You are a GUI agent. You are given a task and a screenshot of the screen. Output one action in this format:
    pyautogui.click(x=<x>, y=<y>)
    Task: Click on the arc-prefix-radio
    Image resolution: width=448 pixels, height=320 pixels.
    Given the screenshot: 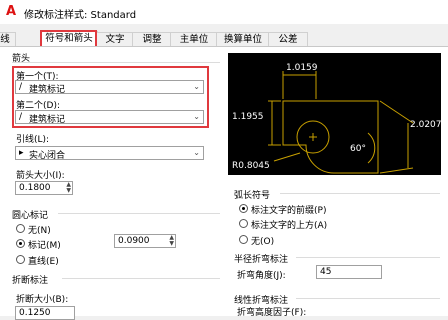 What is the action you would take?
    pyautogui.click(x=243, y=208)
    